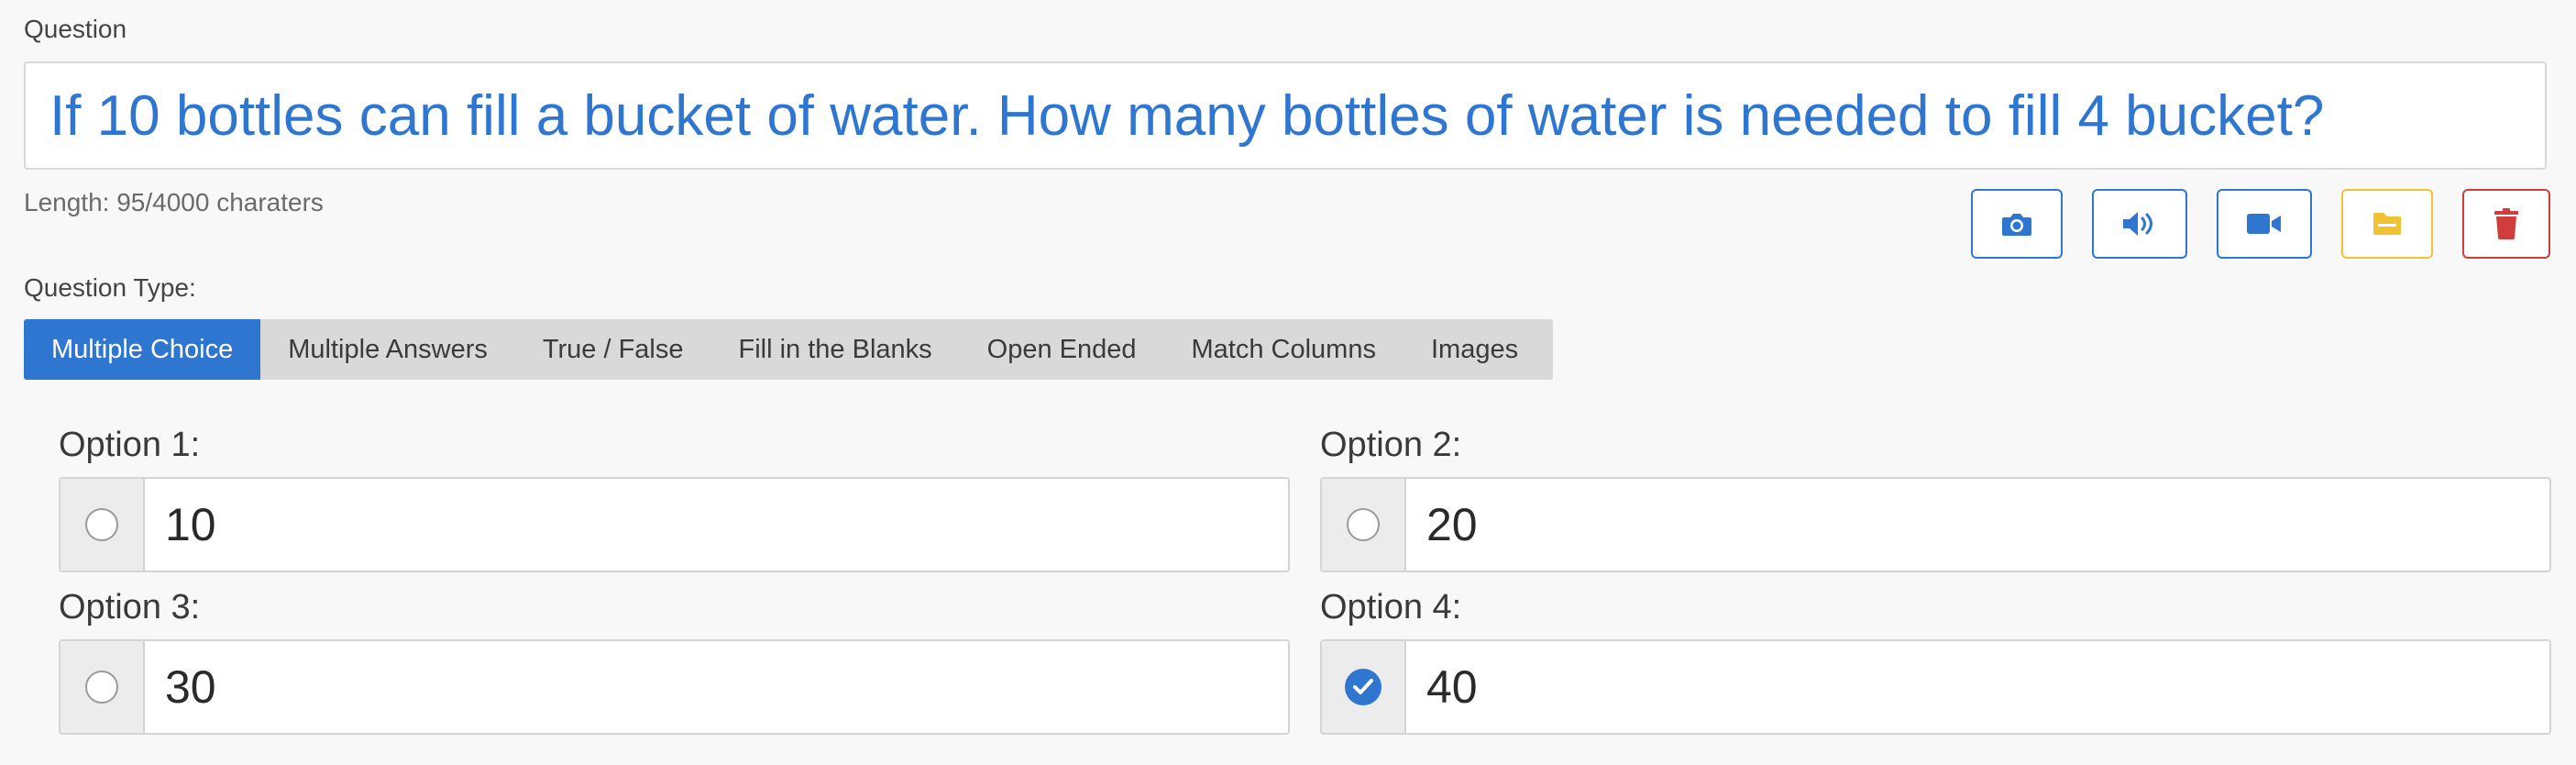 This screenshot has height=765, width=2576. What do you see at coordinates (613, 349) in the screenshot?
I see `tab-true-false: True / False` at bounding box center [613, 349].